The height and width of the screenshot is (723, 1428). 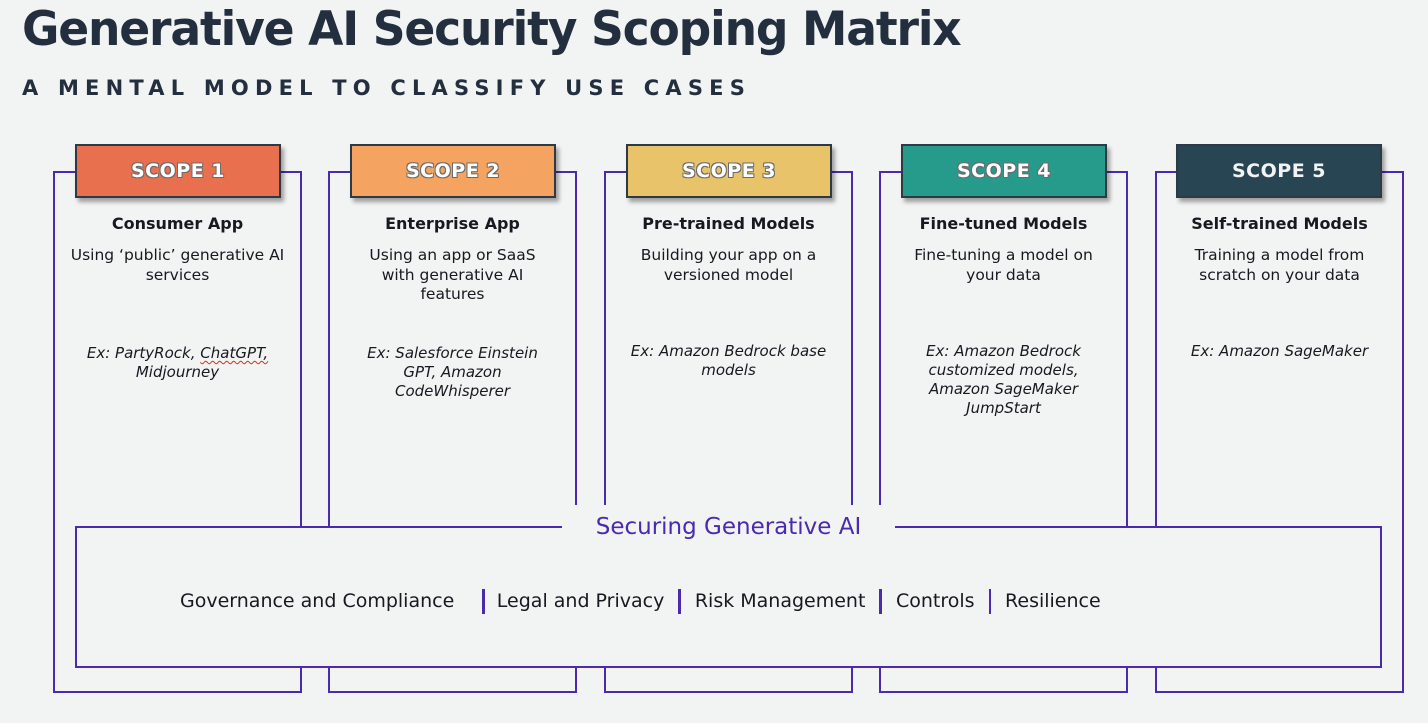 I want to click on scope-1-header: SCOPE 1, so click(x=178, y=171).